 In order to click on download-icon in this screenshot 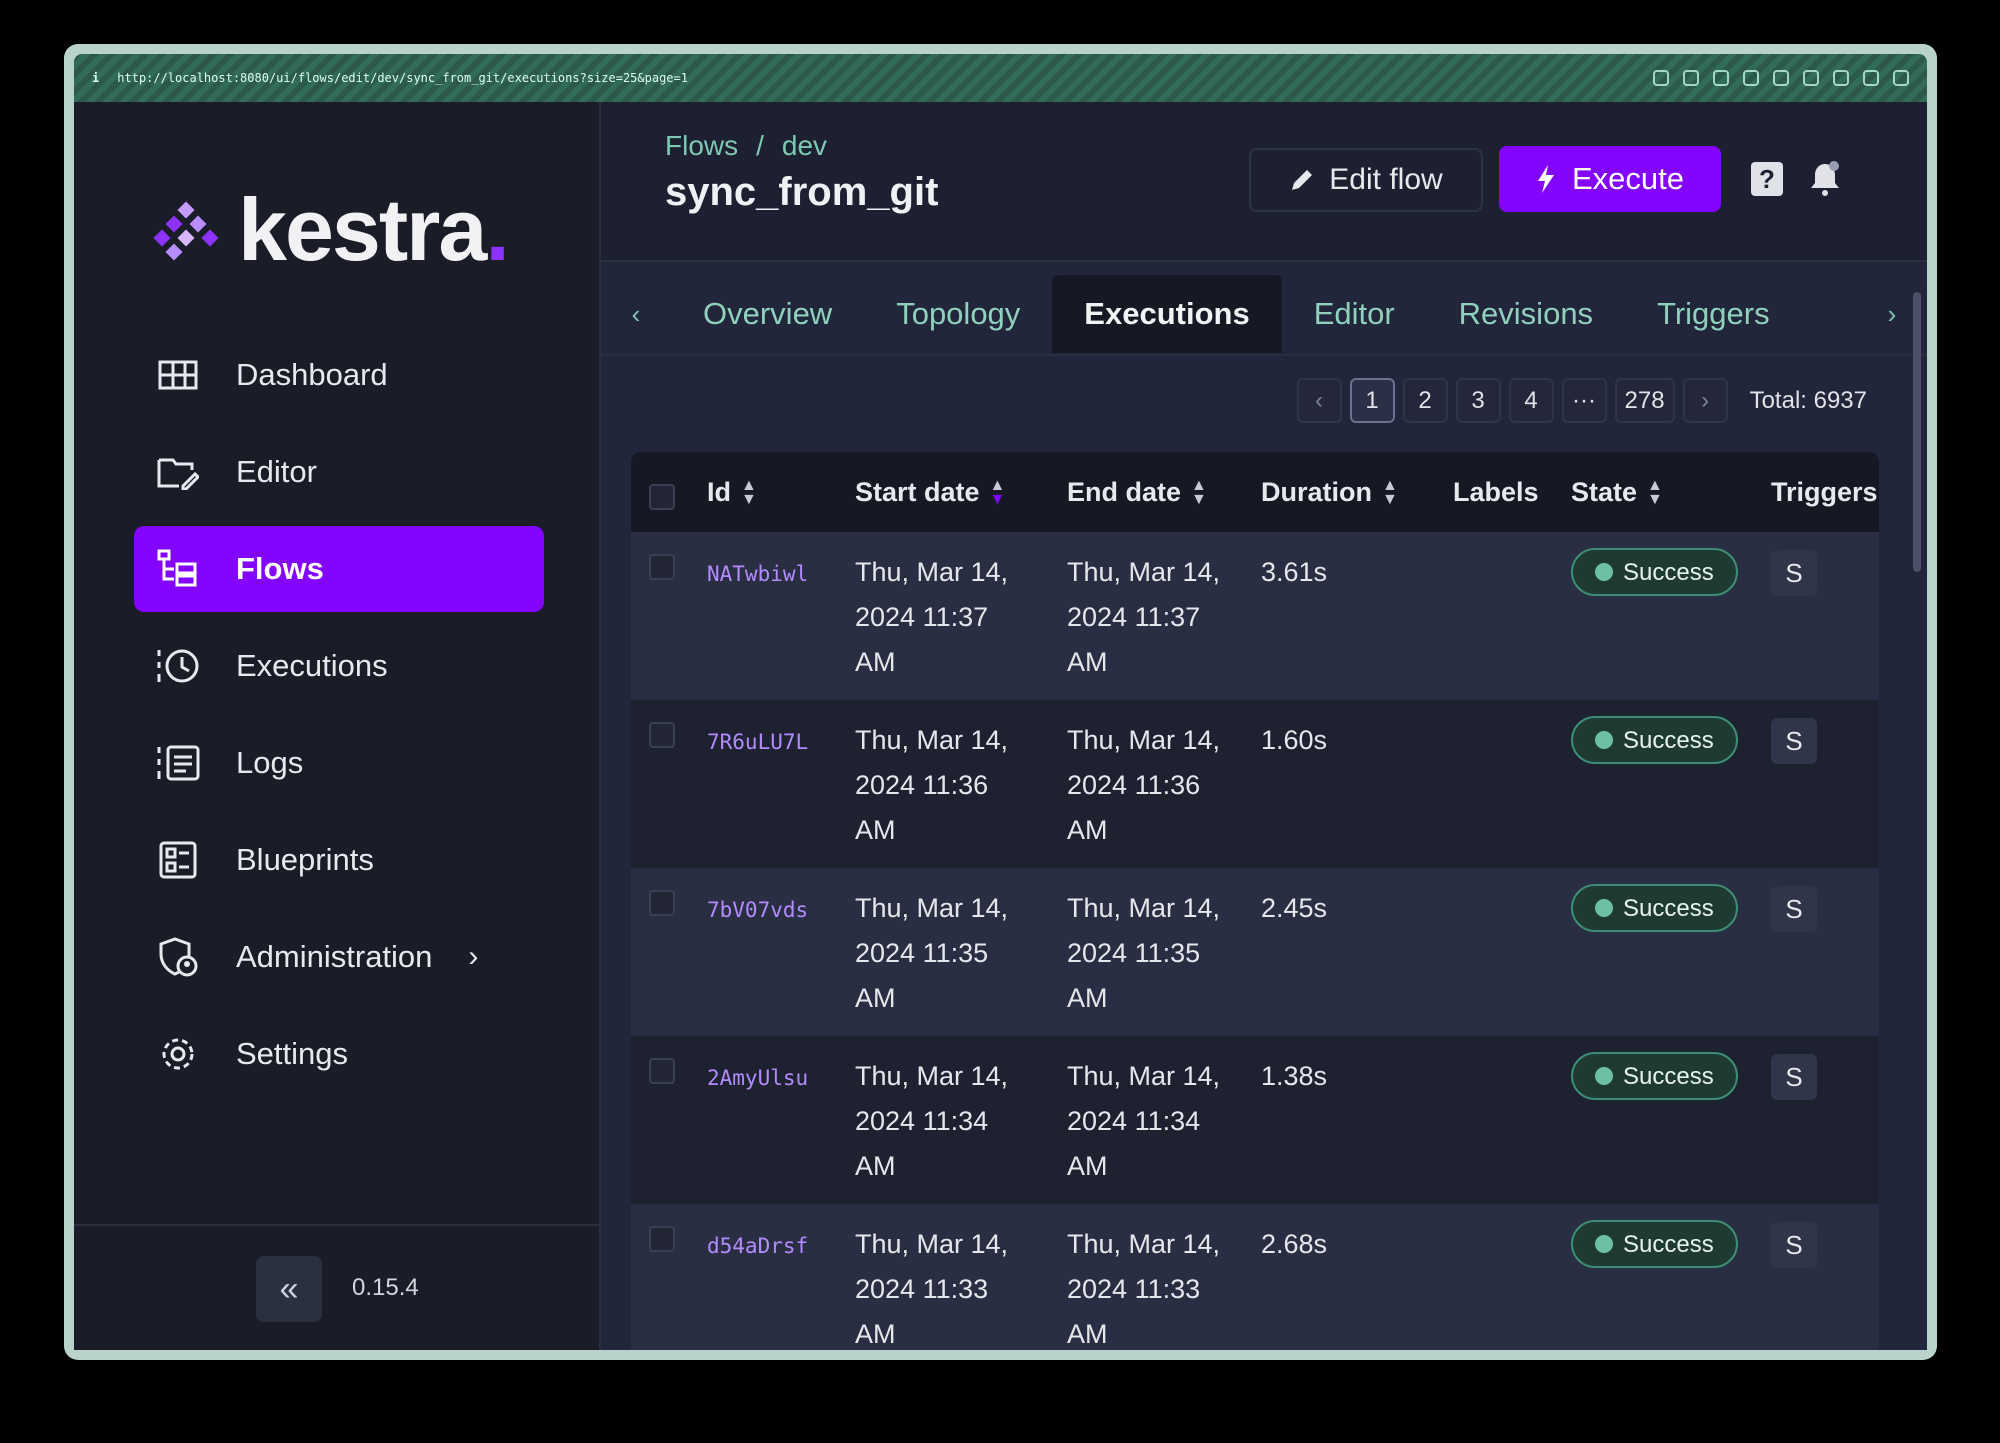, I will do `click(1691, 78)`.